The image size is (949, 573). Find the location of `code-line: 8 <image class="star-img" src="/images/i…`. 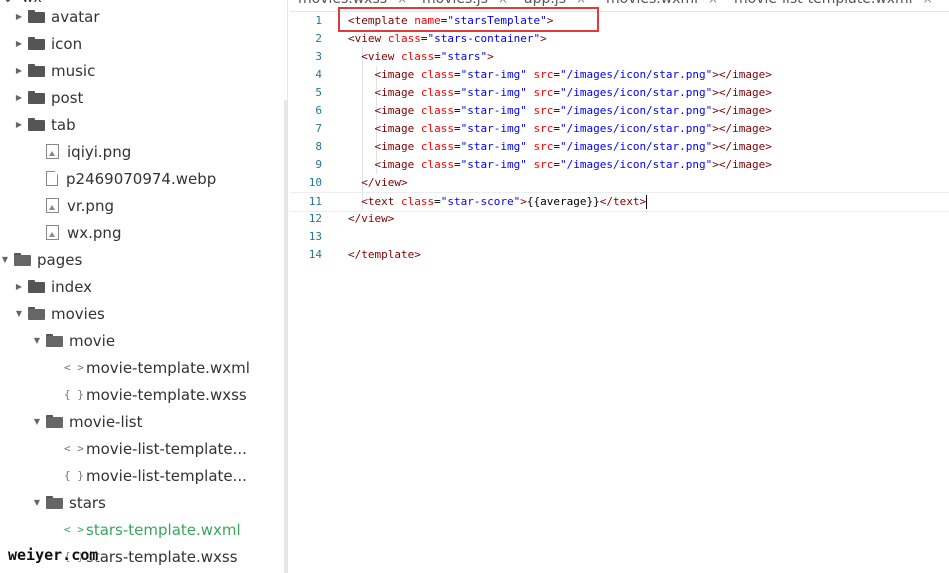

code-line: 8 <image class="star-img" src="/images/i… is located at coordinates (619, 147).